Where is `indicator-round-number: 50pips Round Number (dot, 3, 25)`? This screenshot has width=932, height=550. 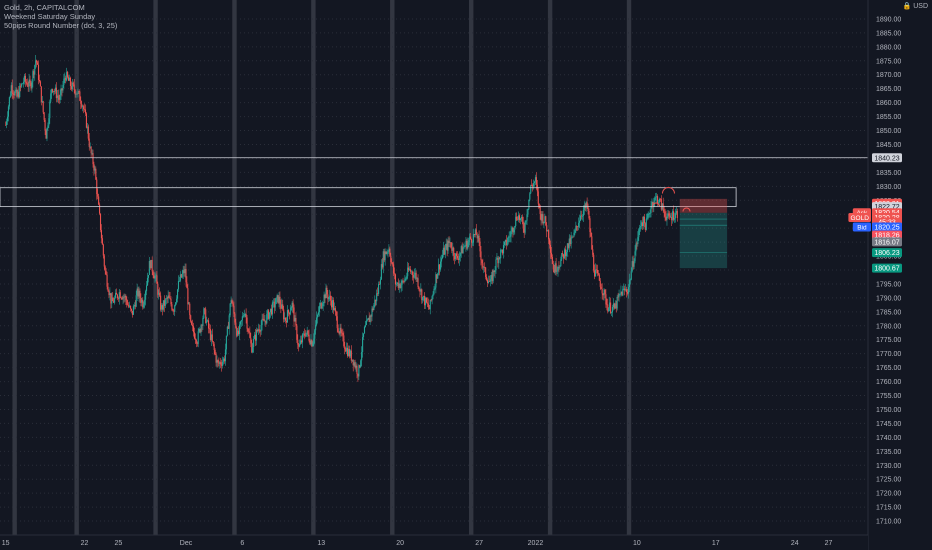 indicator-round-number: 50pips Round Number (dot, 3, 25) is located at coordinates (60, 25).